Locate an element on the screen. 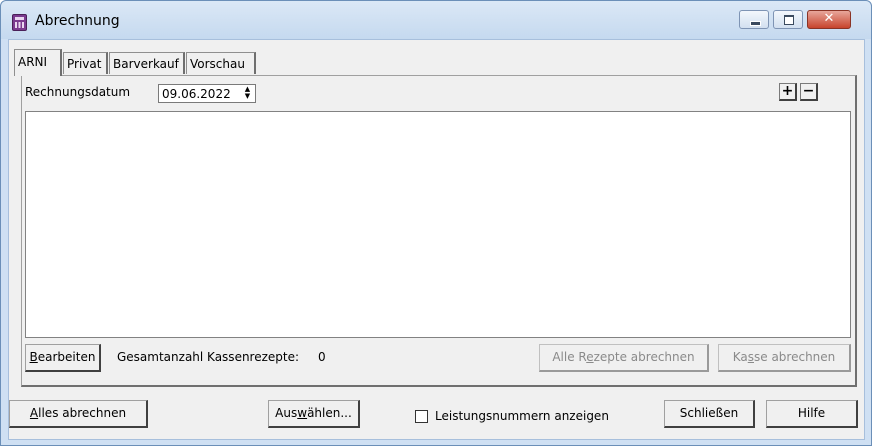 This screenshot has width=872, height=446. invoice-date-value: 09.06.2022 is located at coordinates (196, 94).